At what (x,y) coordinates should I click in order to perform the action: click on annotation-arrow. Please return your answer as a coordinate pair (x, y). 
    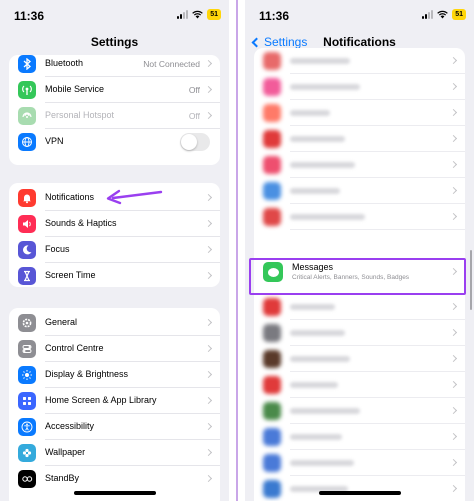
    Looking at the image, I should click on (134, 197).